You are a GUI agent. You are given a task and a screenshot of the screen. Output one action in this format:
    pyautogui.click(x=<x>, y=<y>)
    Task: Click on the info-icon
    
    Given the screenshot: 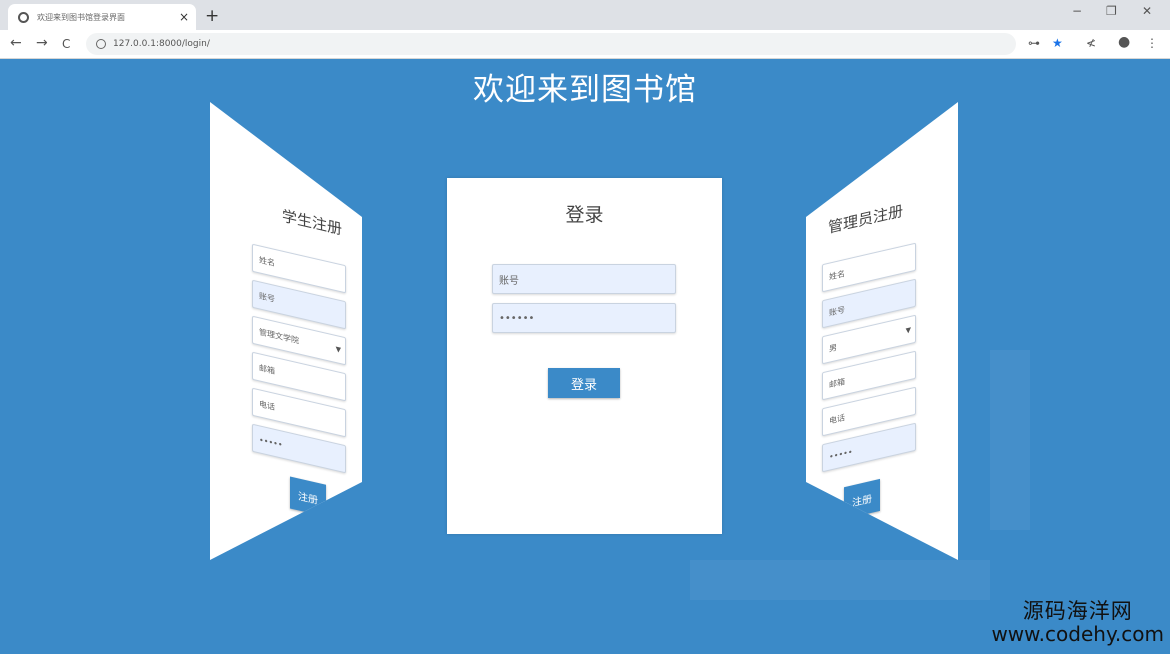 What is the action you would take?
    pyautogui.click(x=101, y=44)
    